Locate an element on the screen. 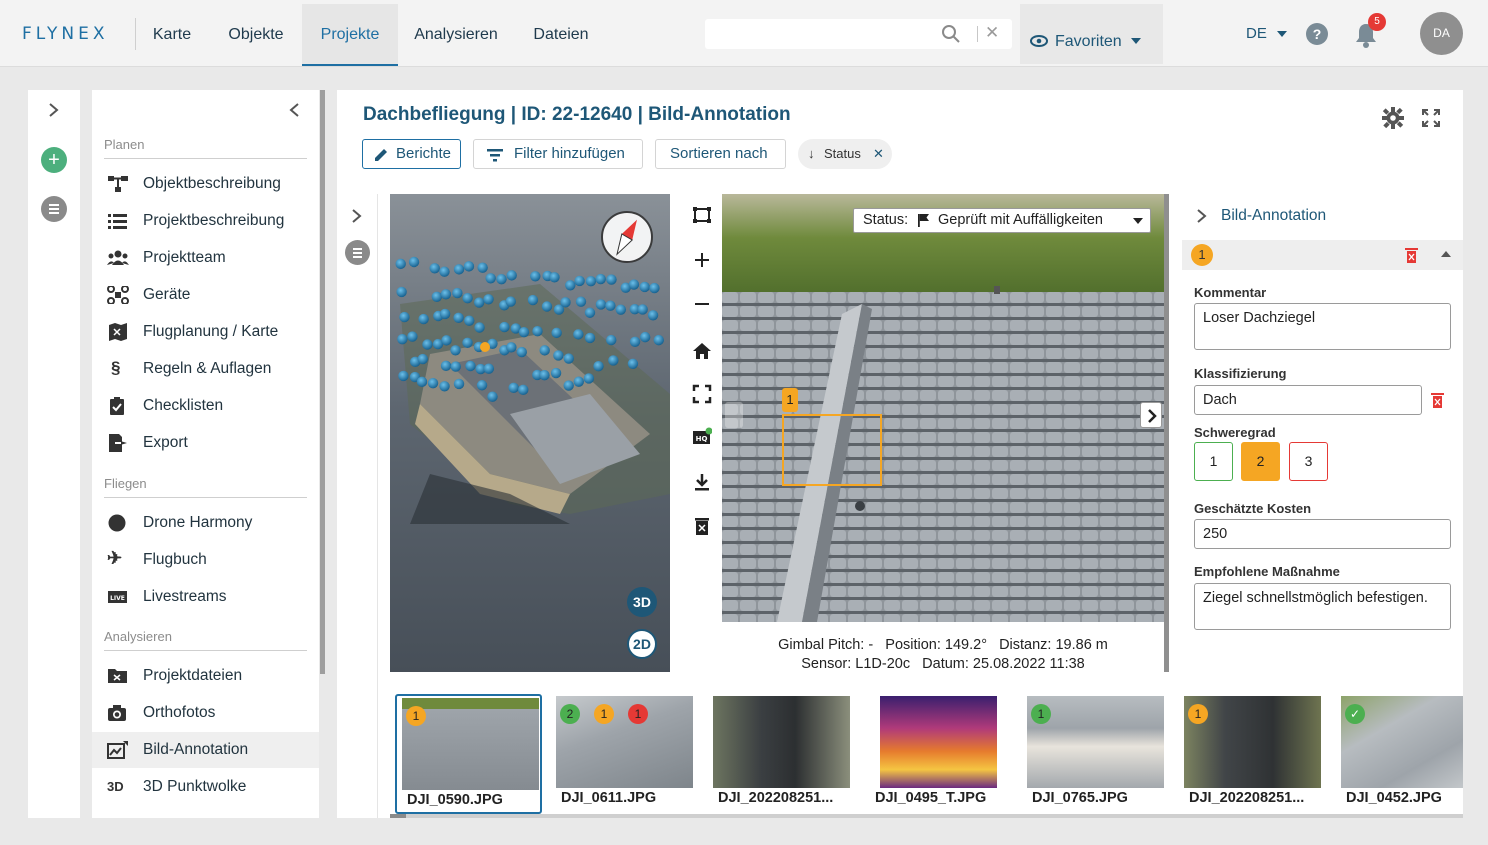 This screenshot has height=845, width=1488. view-3d-button: 3D is located at coordinates (642, 602).